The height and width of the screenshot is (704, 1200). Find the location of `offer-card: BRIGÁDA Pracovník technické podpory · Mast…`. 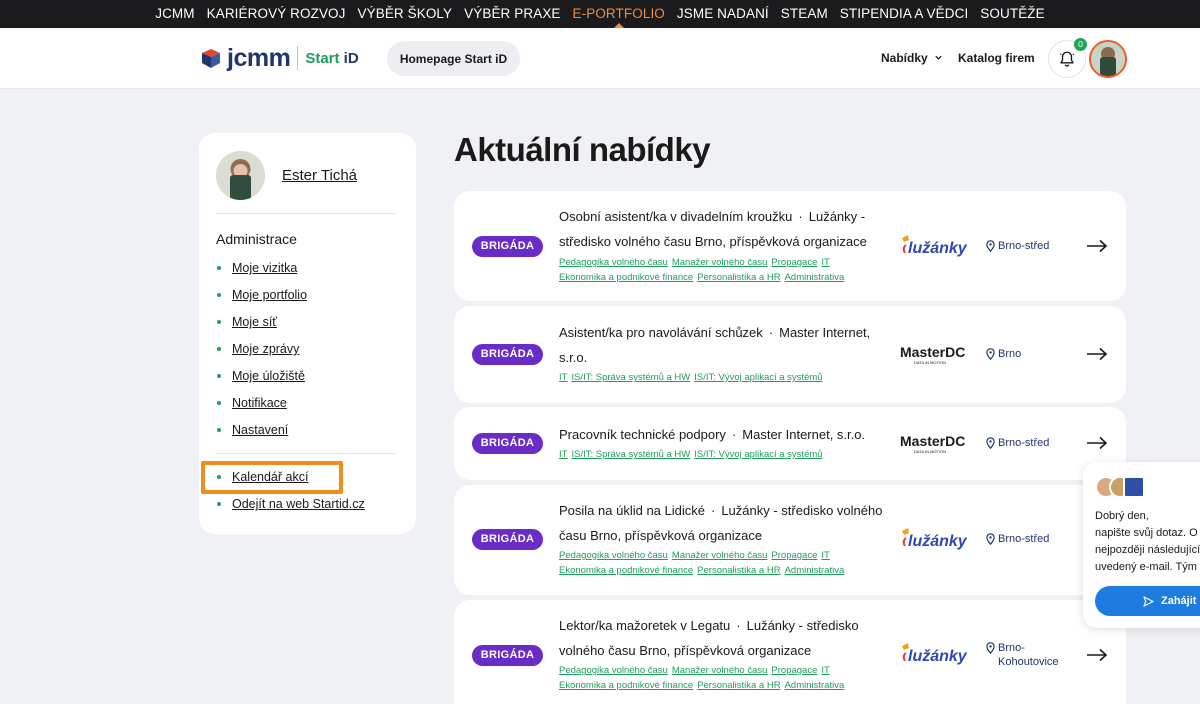

offer-card: BRIGÁDA Pracovník technické podpory · Mast… is located at coordinates (790, 443).